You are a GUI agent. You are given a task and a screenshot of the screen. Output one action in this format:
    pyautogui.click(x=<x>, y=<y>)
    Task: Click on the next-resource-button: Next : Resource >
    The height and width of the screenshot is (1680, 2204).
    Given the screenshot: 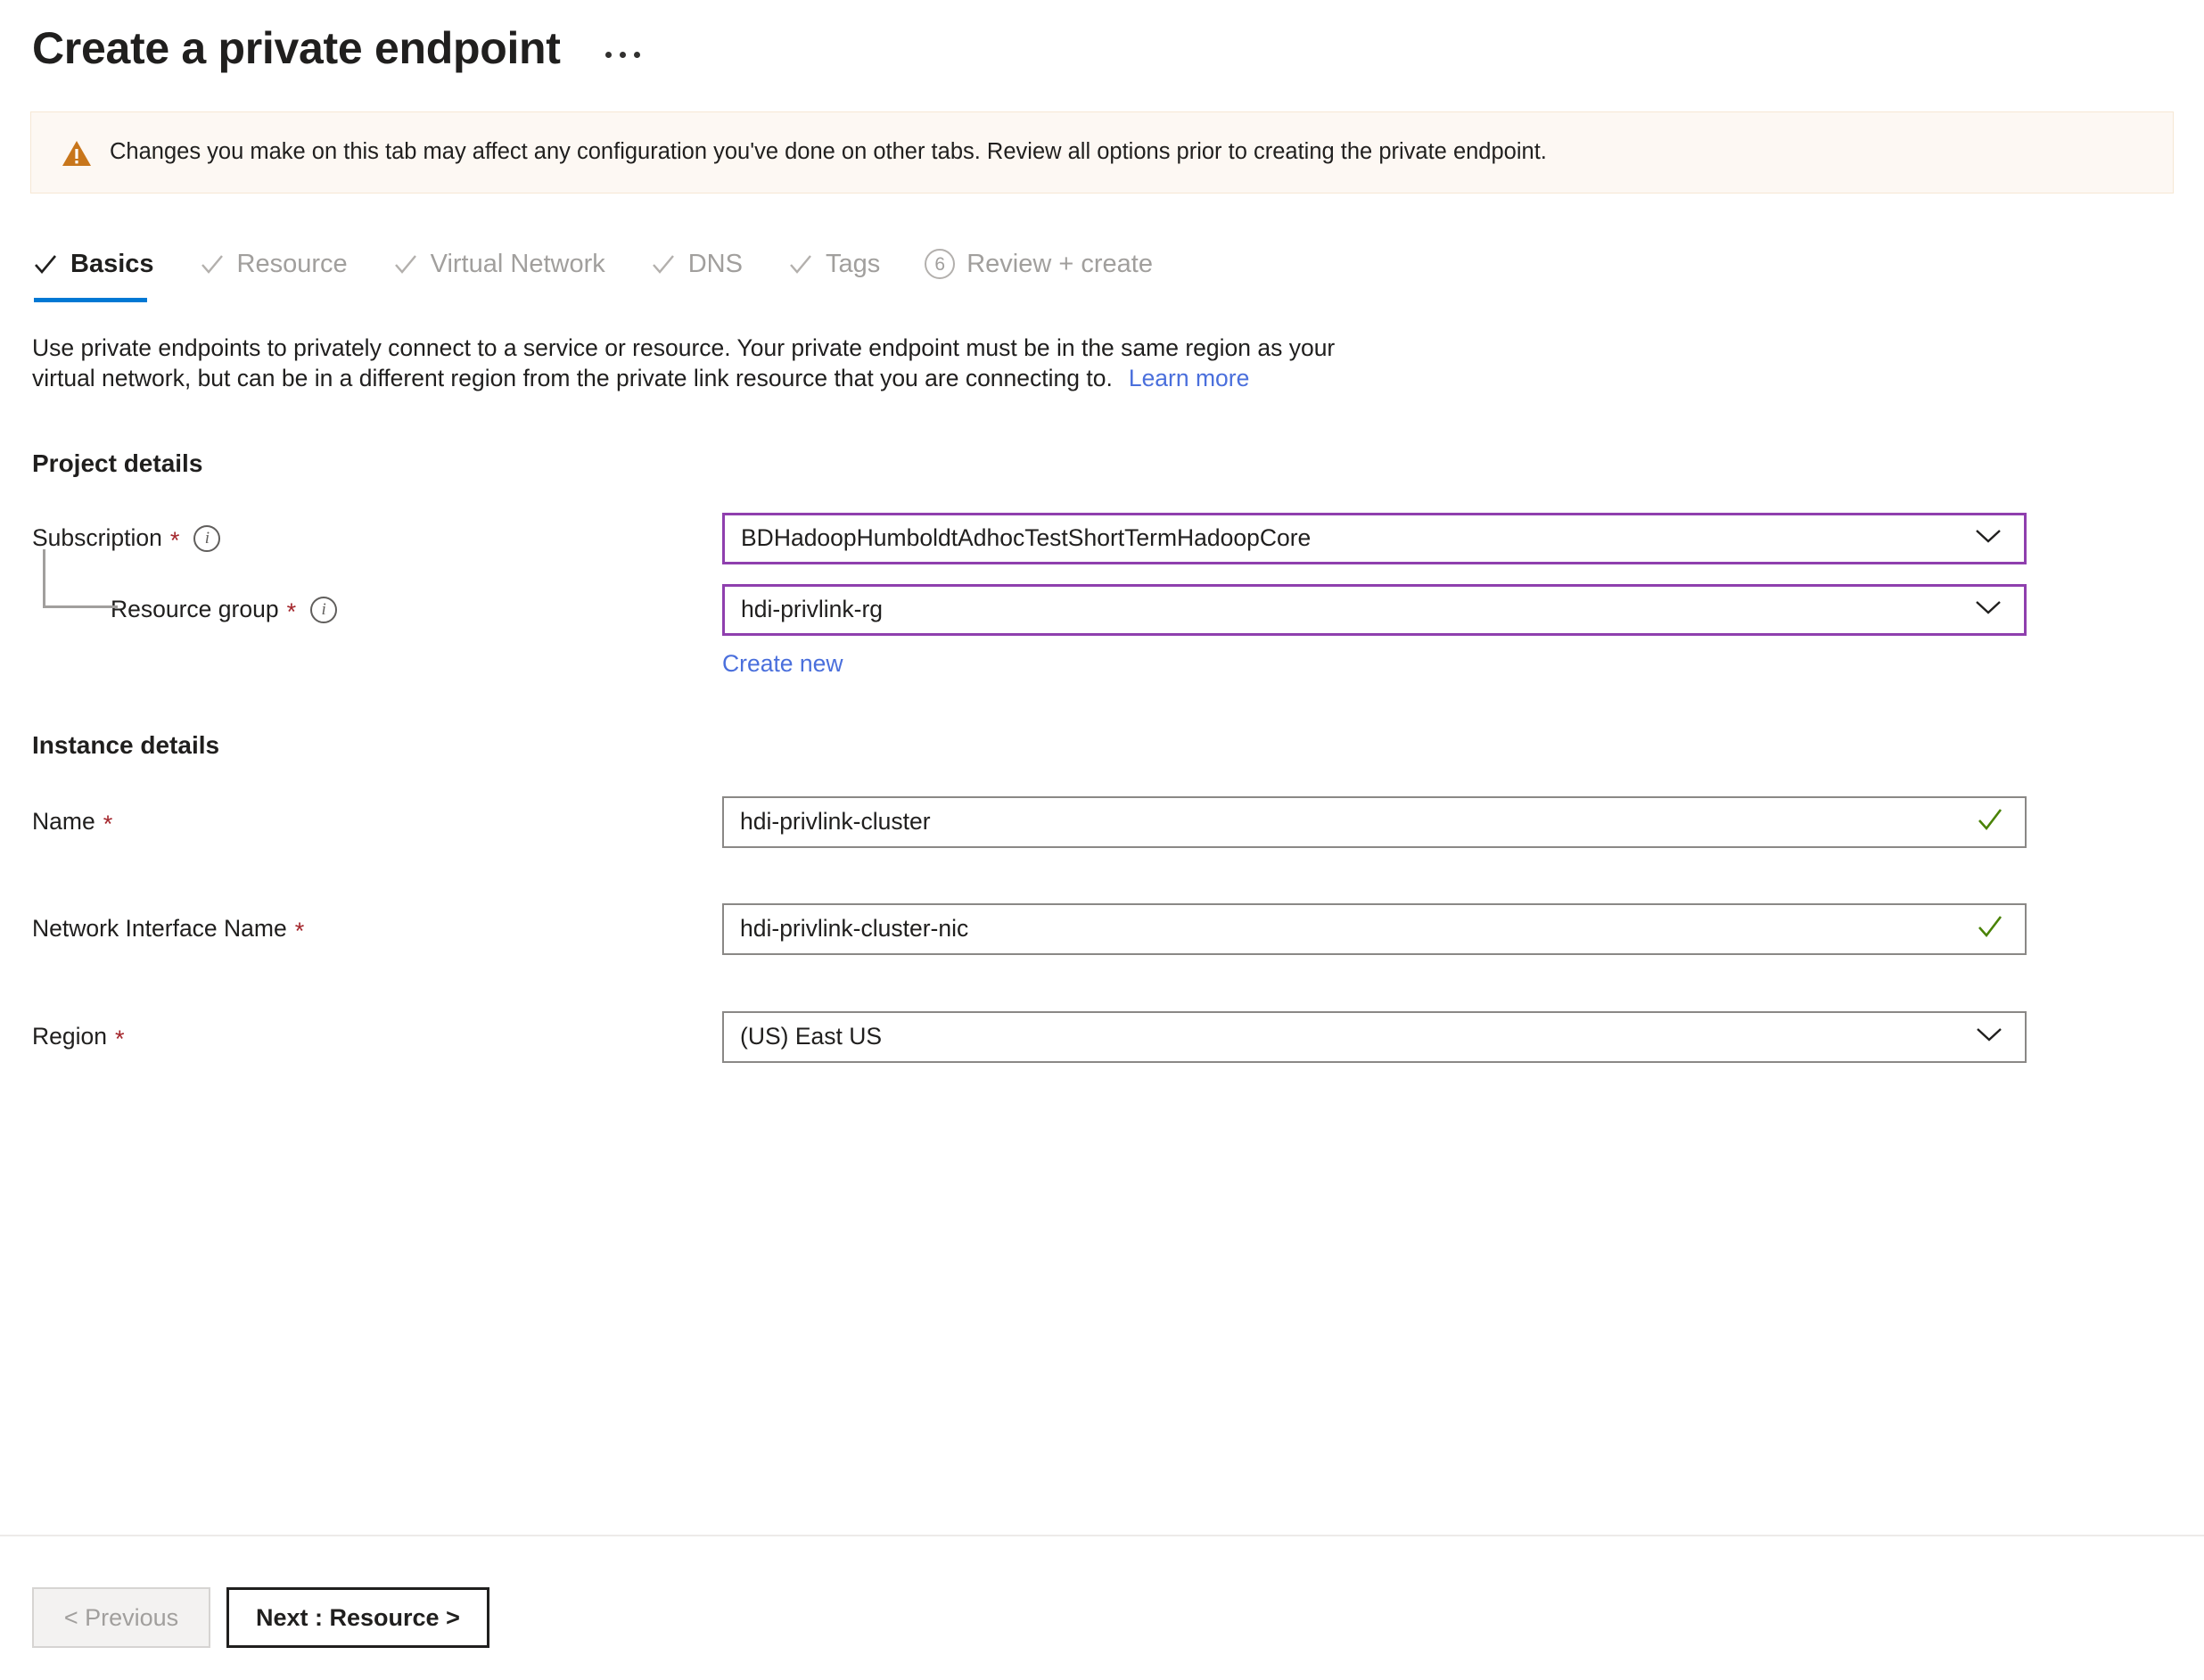 What is the action you would take?
    pyautogui.click(x=358, y=1617)
    